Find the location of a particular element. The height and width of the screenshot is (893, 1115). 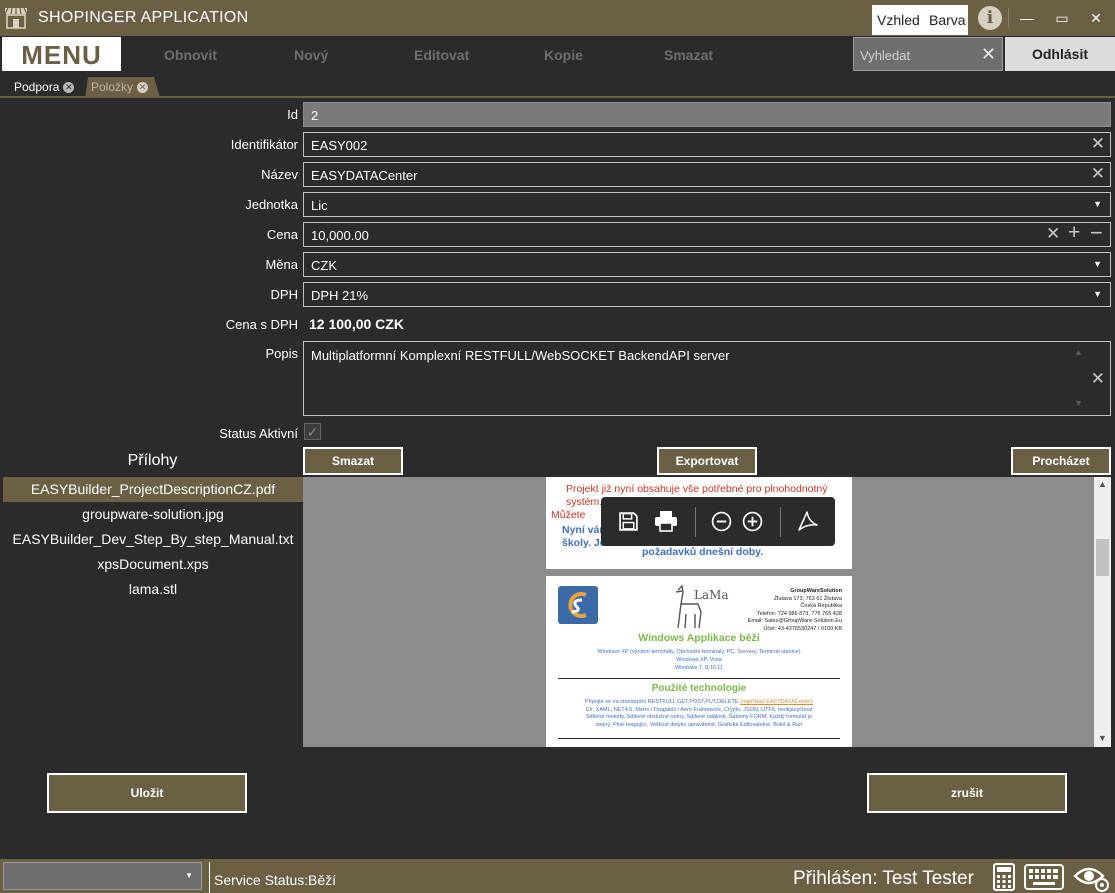

name-label: Název is located at coordinates (279, 174).